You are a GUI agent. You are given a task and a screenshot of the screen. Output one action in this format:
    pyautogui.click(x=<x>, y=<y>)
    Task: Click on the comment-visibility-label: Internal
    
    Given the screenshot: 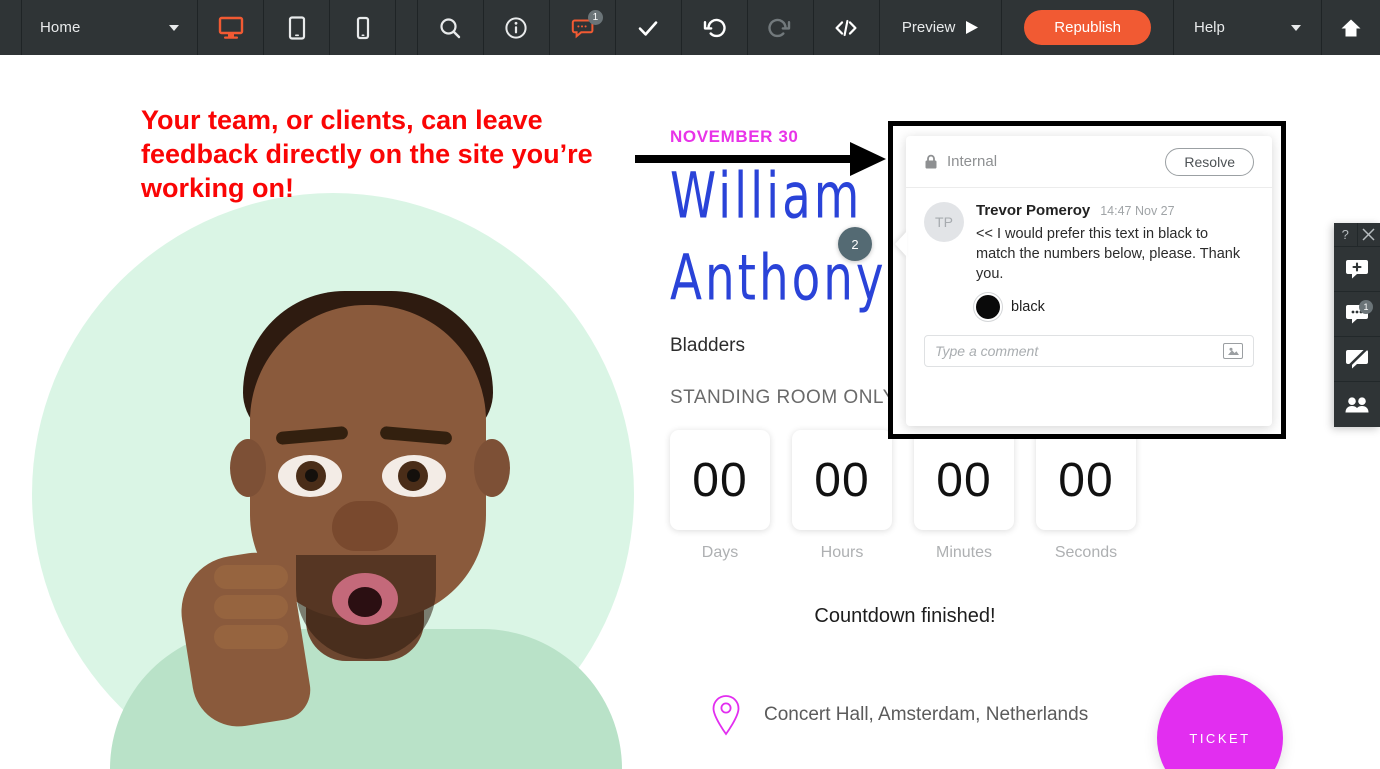 What is the action you would take?
    pyautogui.click(x=972, y=161)
    